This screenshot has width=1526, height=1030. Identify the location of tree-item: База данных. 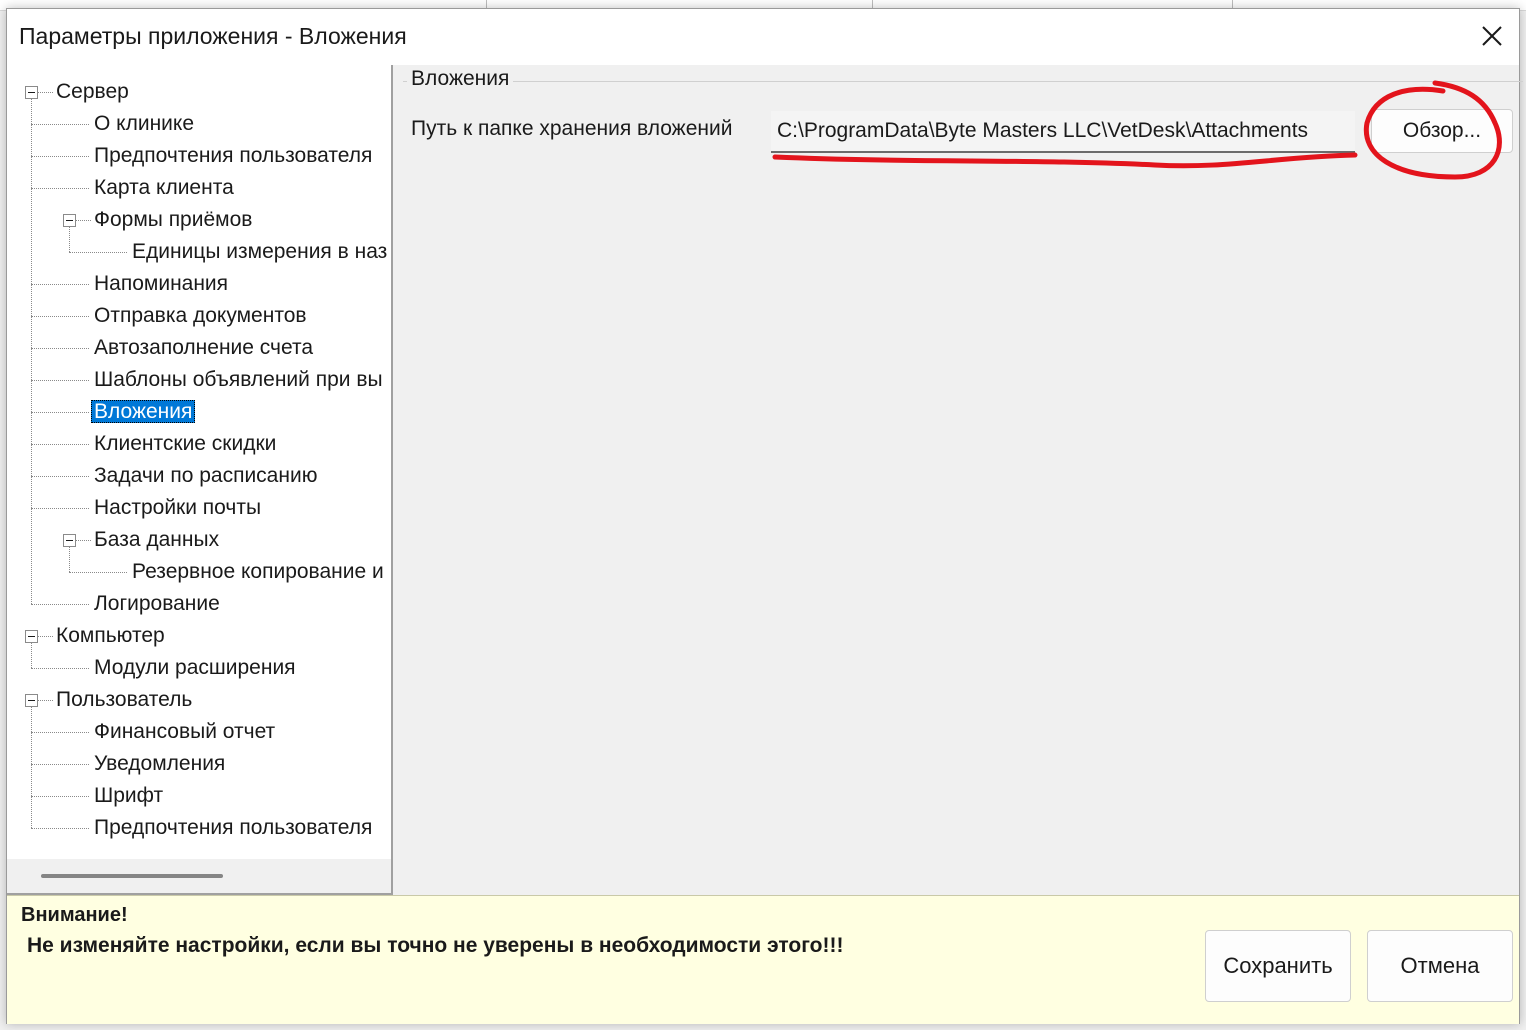
(156, 540).